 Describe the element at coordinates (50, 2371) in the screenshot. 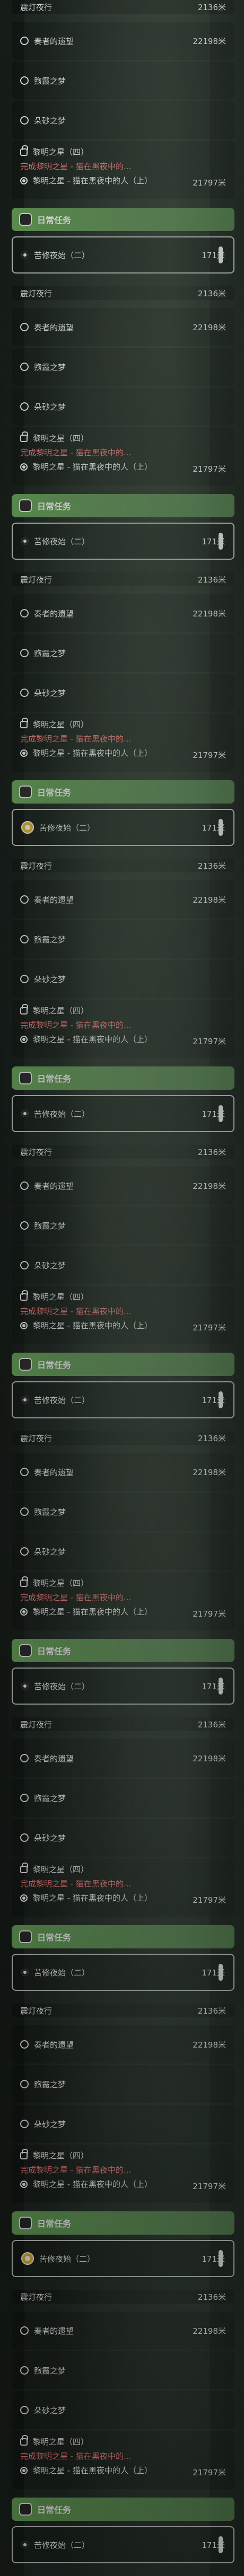

I see `task-title: 煦霞之梦` at that location.